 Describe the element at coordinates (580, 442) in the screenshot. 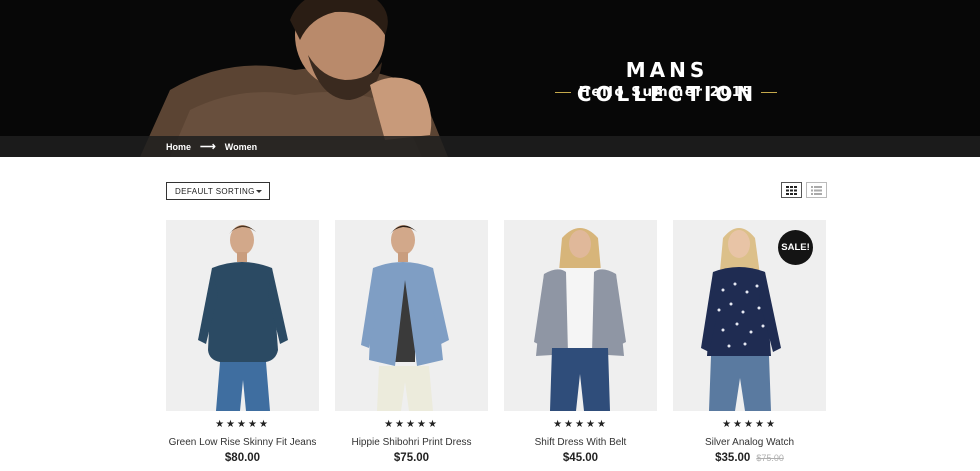

I see `product-name: Shift Dress With Belt` at that location.